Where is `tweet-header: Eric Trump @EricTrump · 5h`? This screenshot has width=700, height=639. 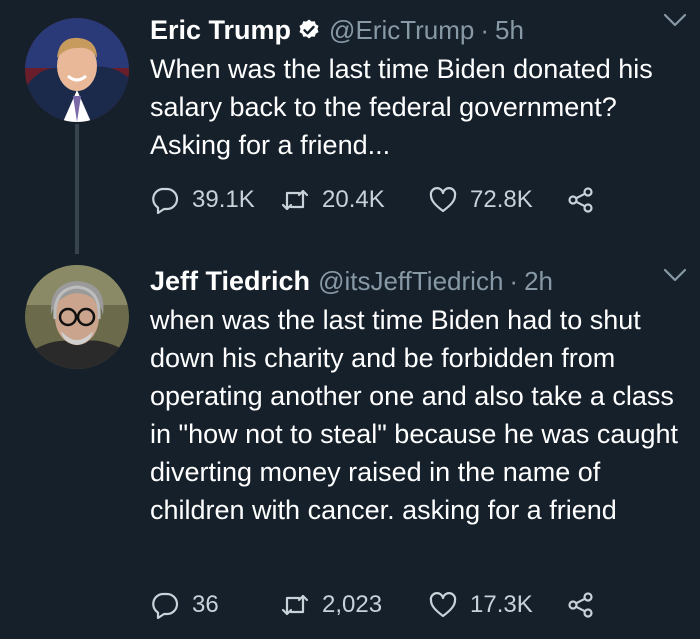
tweet-header: Eric Trump @EricTrump · 5h is located at coordinates (415, 30).